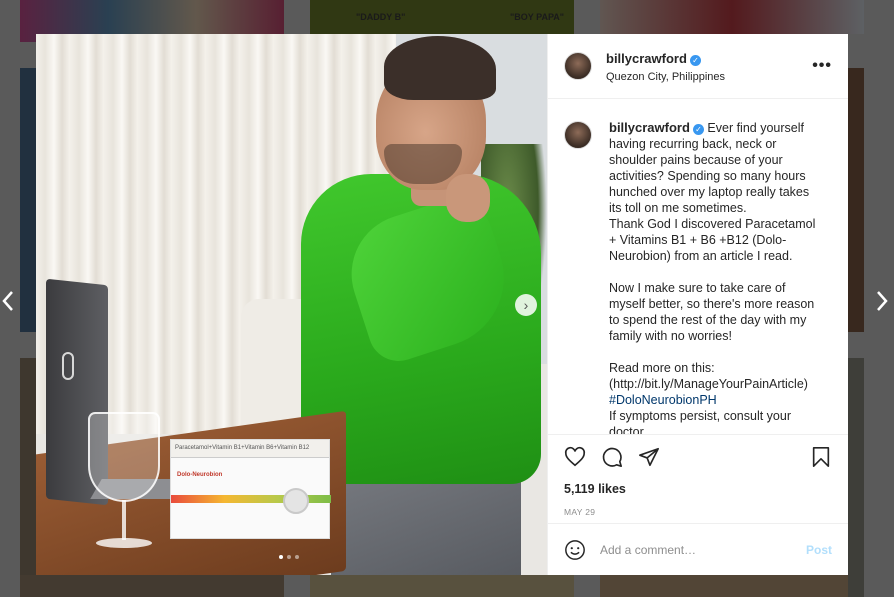  I want to click on more-options-icon: •••, so click(822, 66).